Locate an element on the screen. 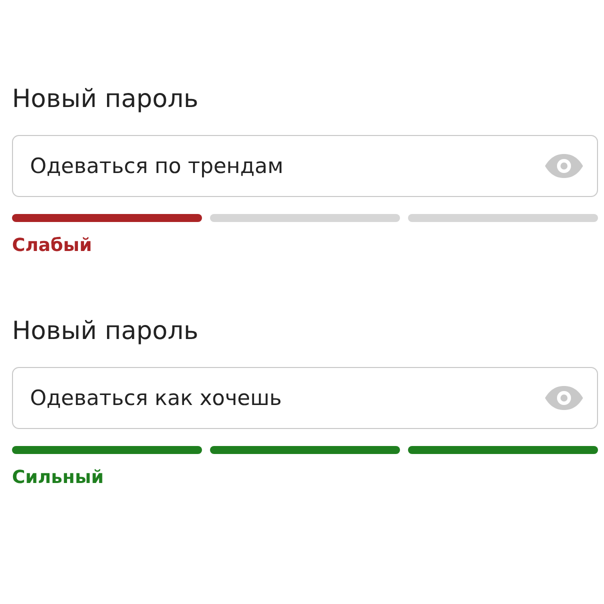 The image size is (604, 604). password-field: Одеваться по трендам is located at coordinates (305, 166).